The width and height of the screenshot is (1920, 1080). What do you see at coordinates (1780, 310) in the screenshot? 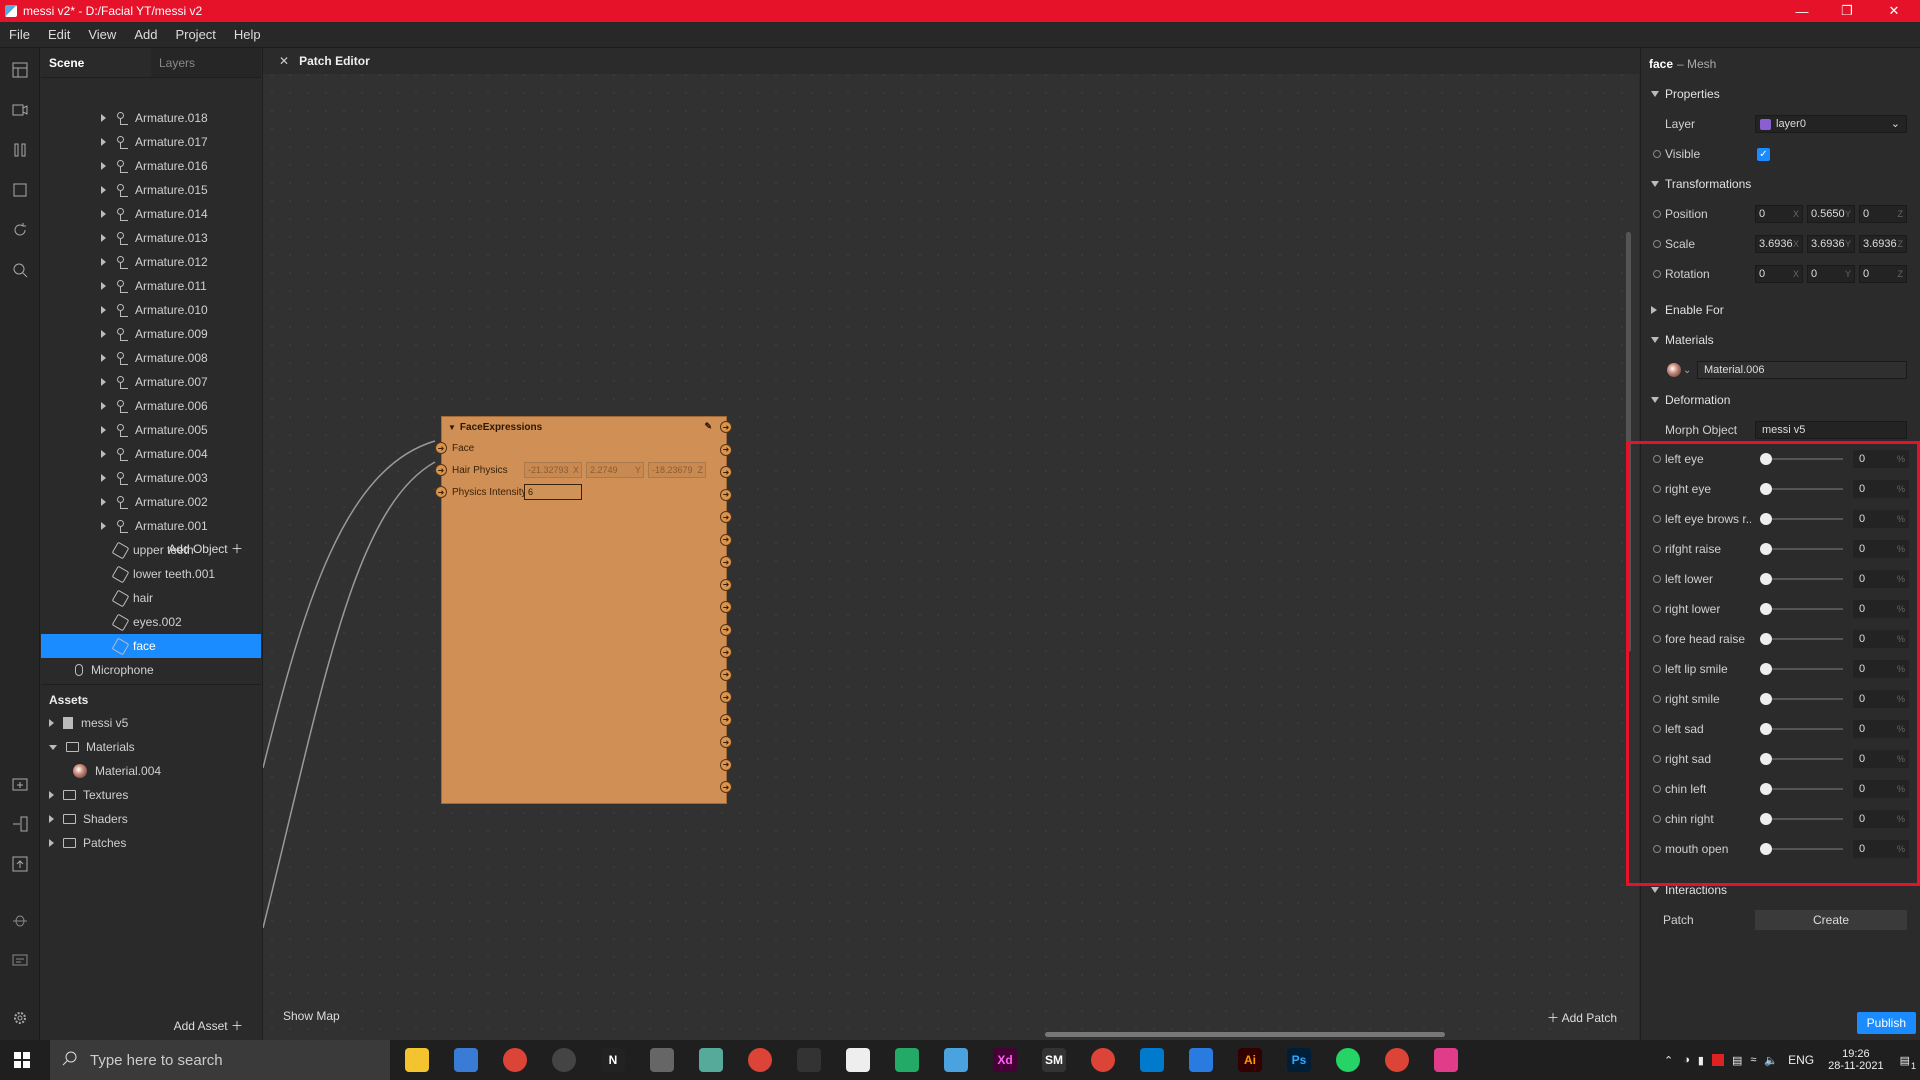
I see `section-enable-for: Enable For` at bounding box center [1780, 310].